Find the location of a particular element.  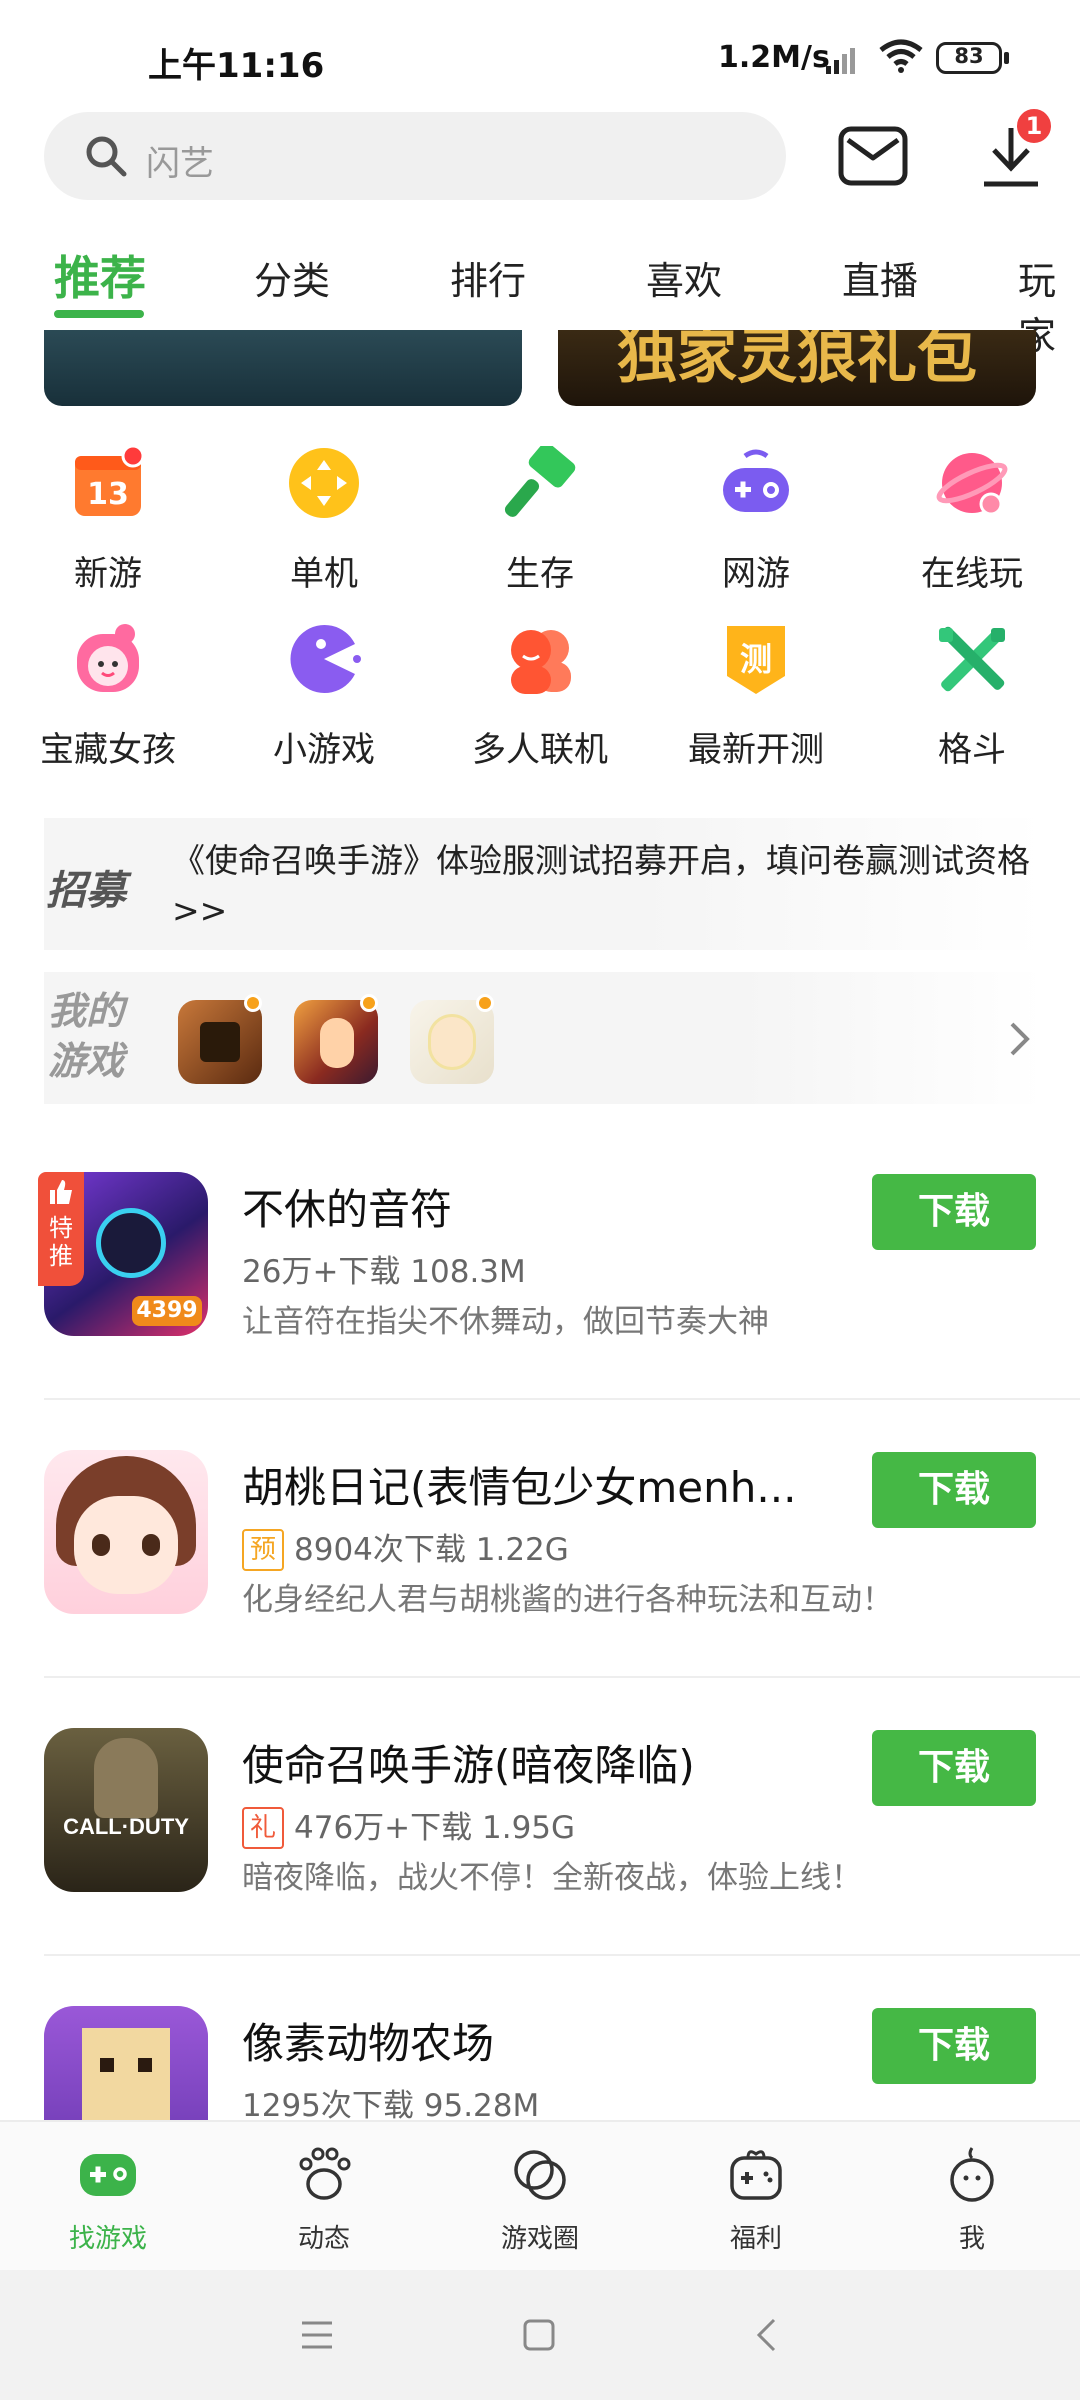

battery-tip is located at coordinates (1006, 58).